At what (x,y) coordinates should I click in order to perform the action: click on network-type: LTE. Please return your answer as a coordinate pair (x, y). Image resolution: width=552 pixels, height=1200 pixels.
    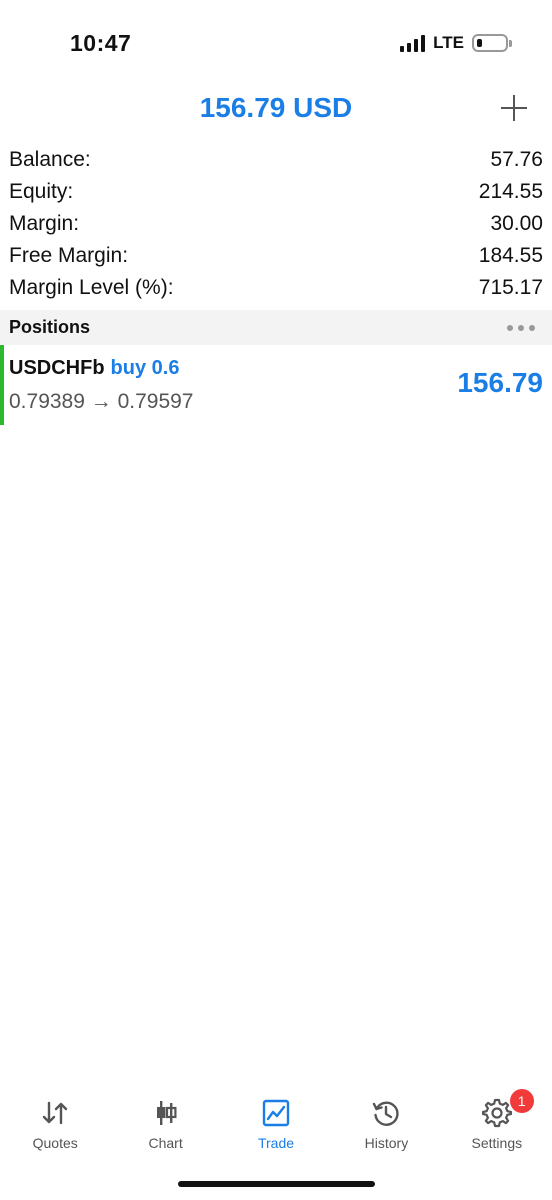
    Looking at the image, I should click on (448, 42).